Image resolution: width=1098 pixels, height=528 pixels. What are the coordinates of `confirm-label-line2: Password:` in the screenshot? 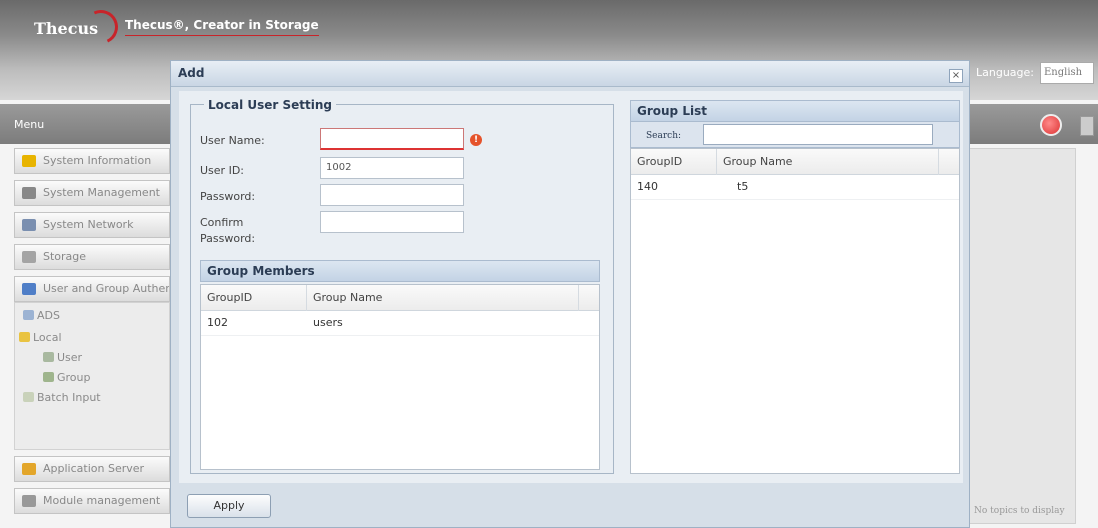 It's located at (228, 238).